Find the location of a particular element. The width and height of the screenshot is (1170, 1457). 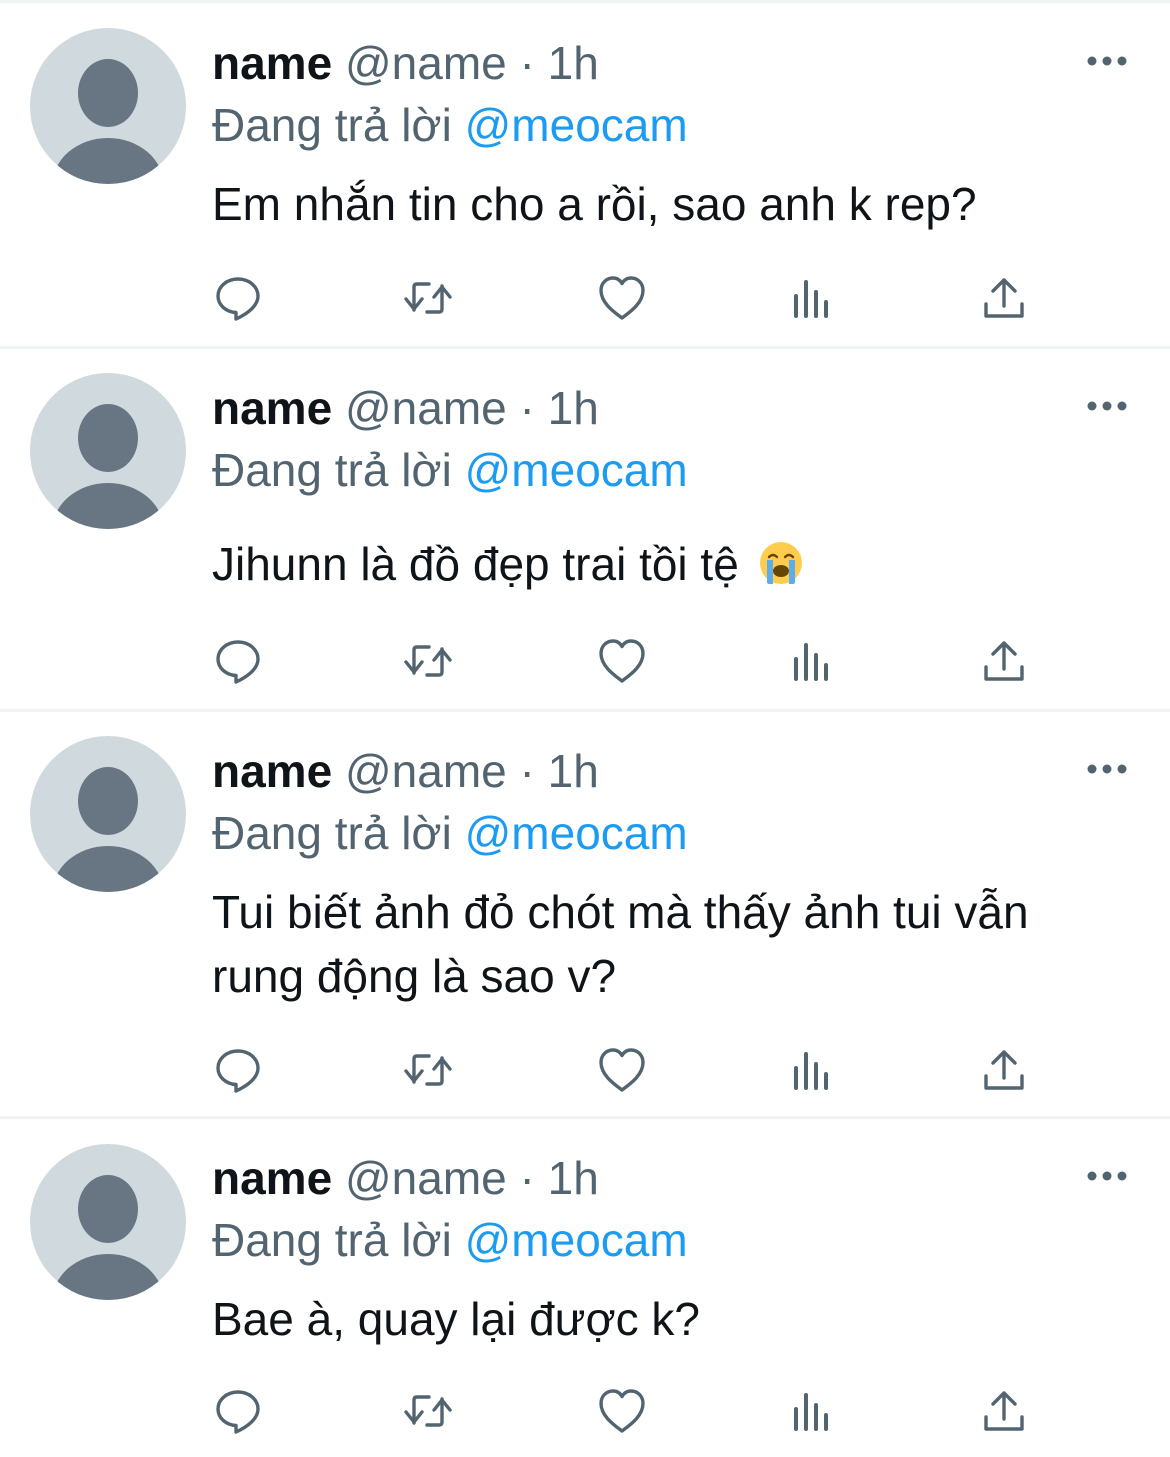

tweet-text: Bae à, quay lại được k? is located at coordinates (456, 1319).